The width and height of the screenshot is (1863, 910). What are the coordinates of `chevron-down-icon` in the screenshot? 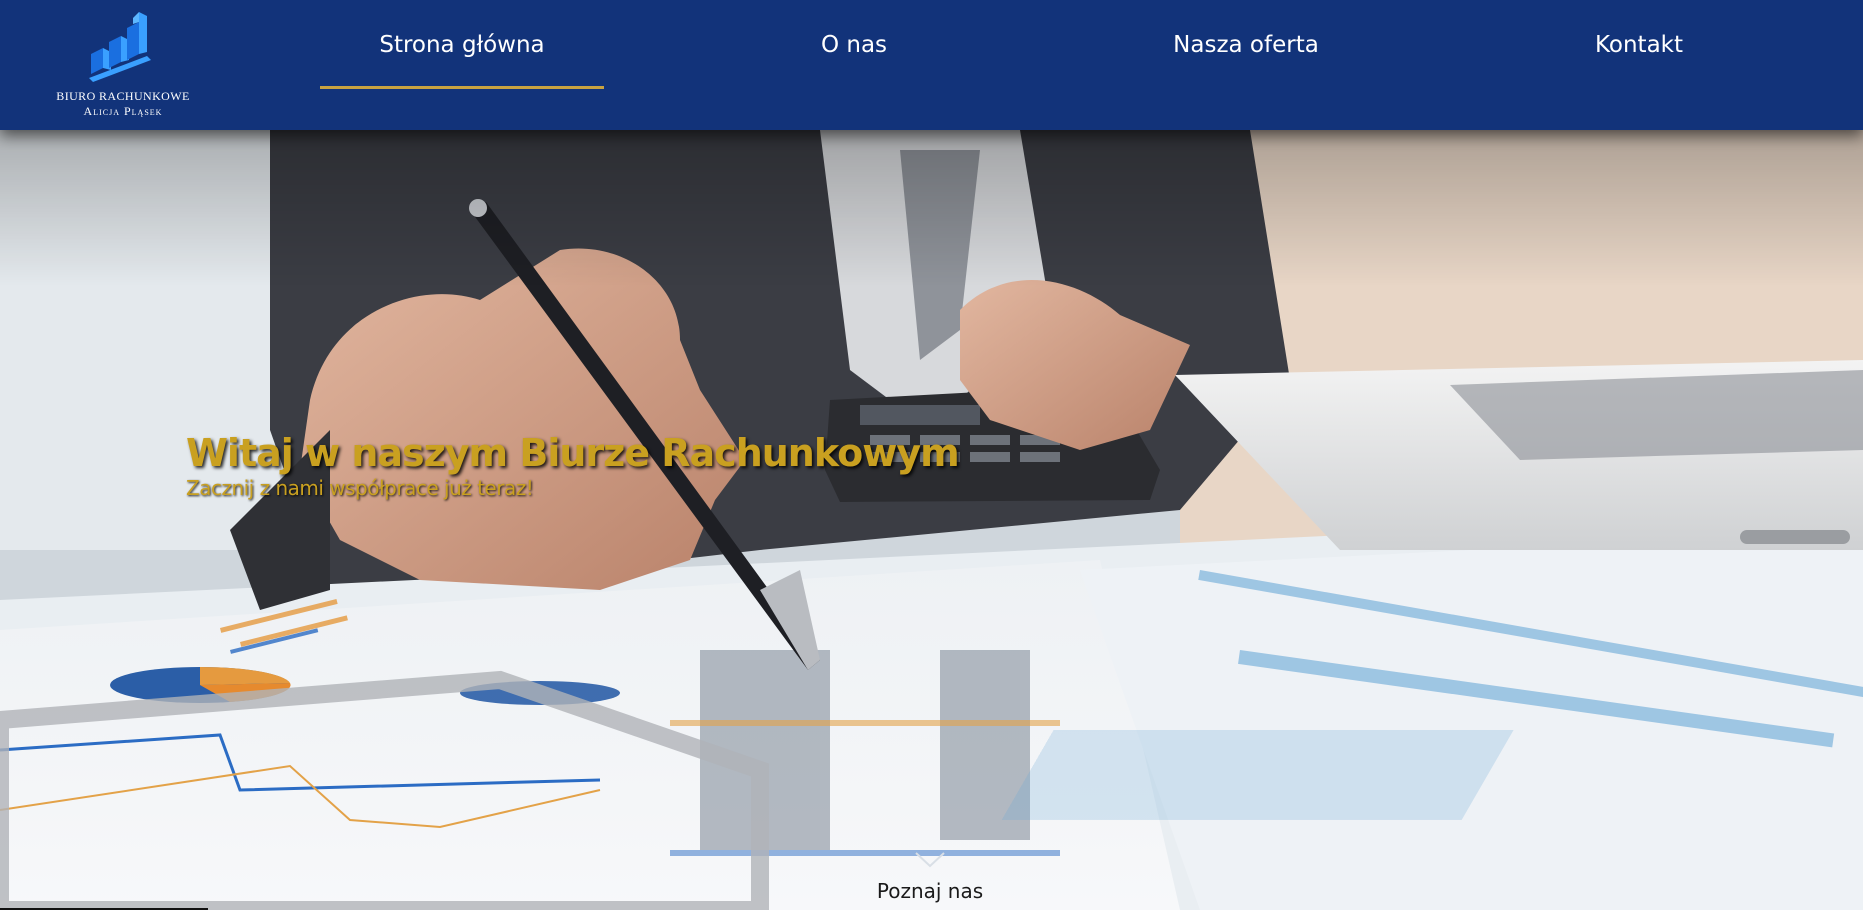 It's located at (930, 860).